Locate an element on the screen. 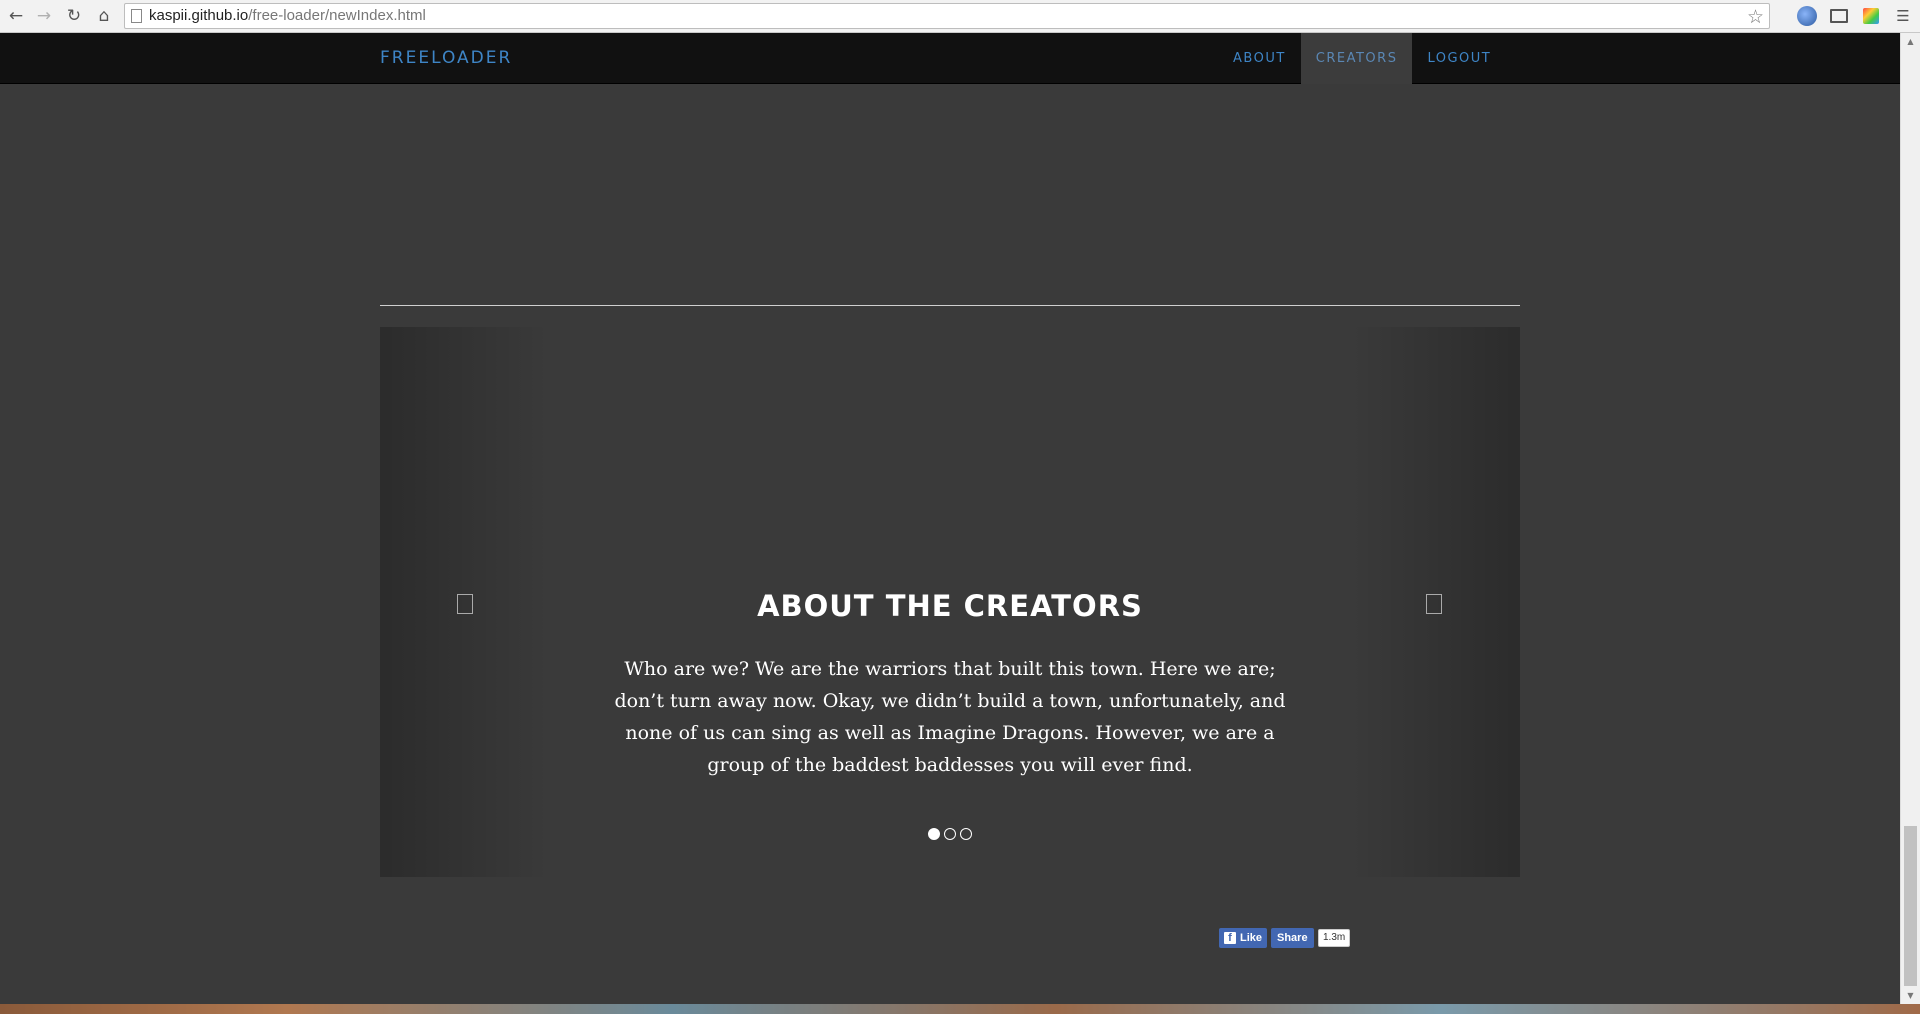 This screenshot has height=1014, width=1920. prev-icon is located at coordinates (465, 604).